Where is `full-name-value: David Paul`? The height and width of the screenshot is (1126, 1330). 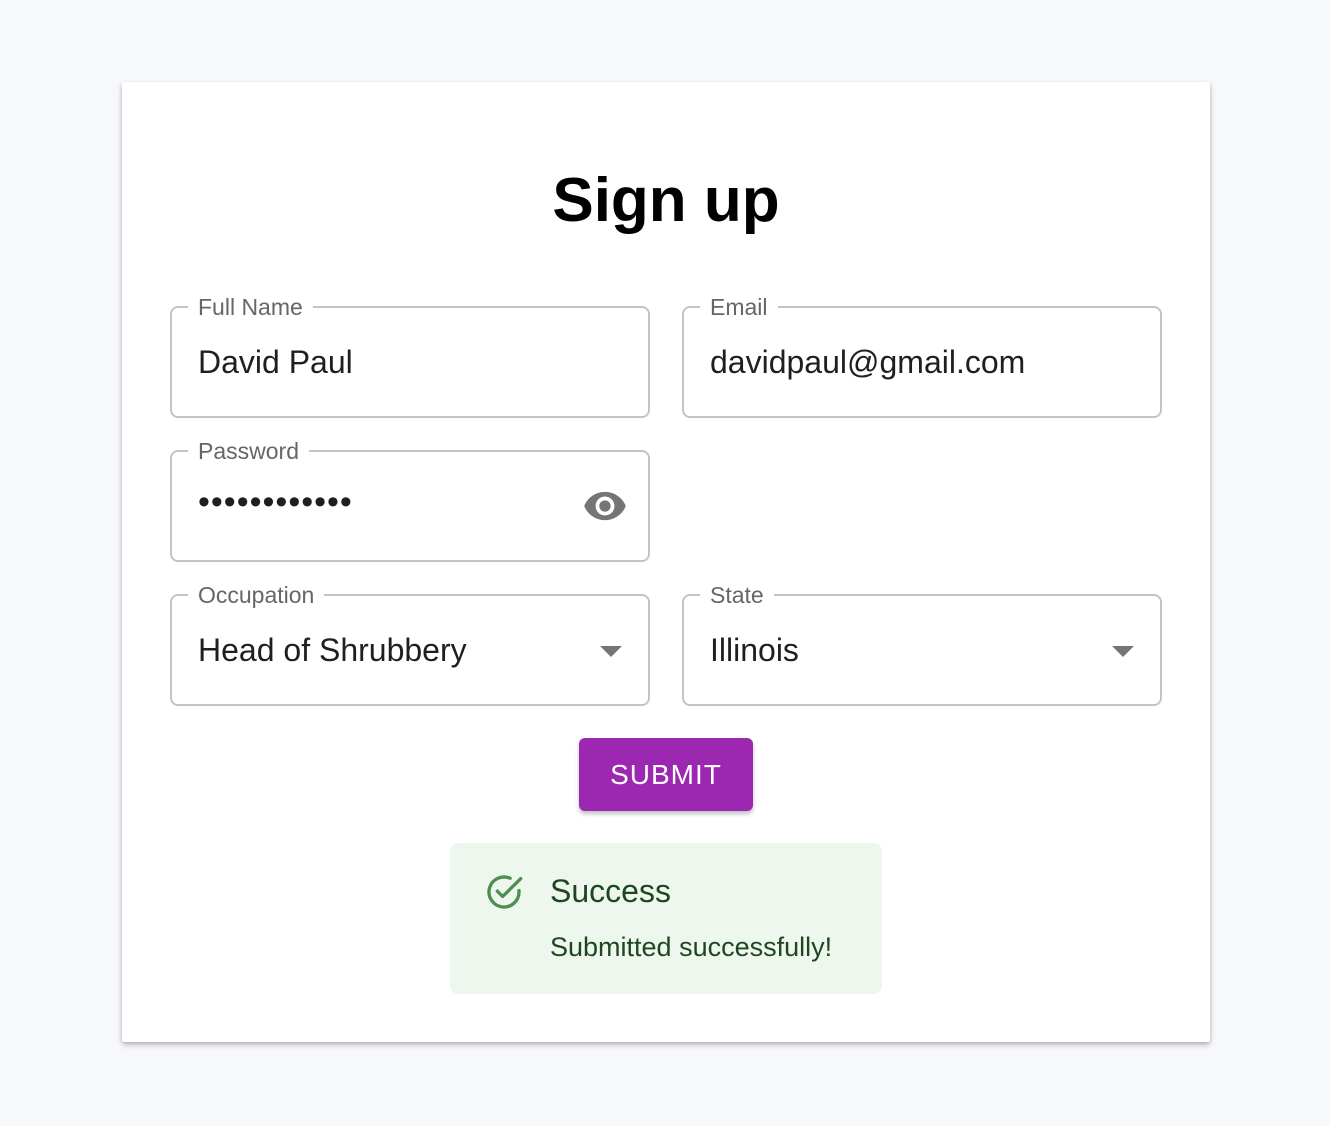
full-name-value: David Paul is located at coordinates (275, 362).